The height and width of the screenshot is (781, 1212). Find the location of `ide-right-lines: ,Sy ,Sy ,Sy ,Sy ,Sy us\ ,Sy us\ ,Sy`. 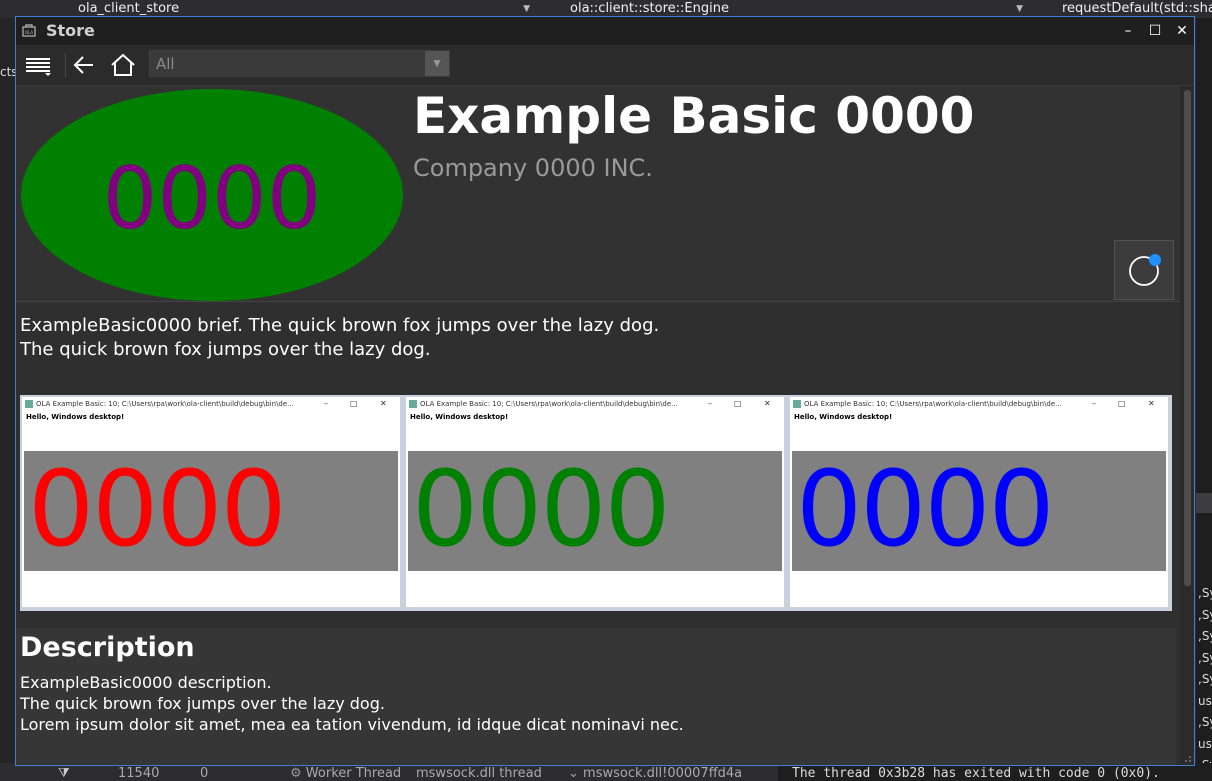

ide-right-lines: ,Sy ,Sy ,Sy ,Sy ,Sy us\ ,Sy us\ ,Sy is located at coordinates (1205, 673).